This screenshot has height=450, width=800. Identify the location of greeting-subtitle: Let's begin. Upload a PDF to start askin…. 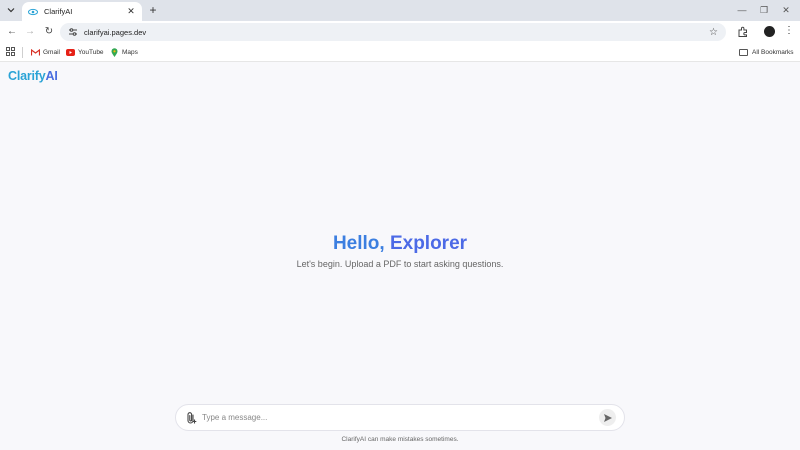
(400, 264).